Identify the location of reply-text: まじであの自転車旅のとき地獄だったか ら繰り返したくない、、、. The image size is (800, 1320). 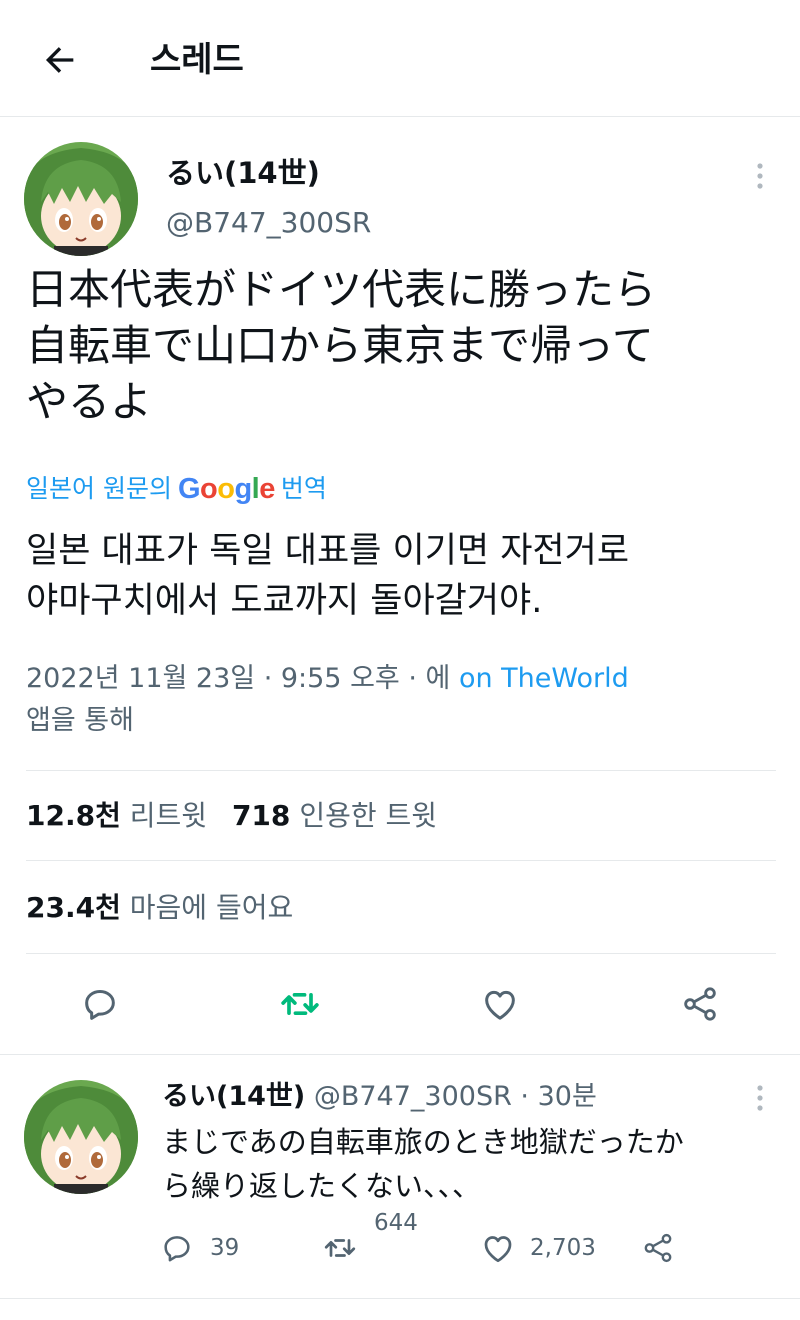
(423, 1164).